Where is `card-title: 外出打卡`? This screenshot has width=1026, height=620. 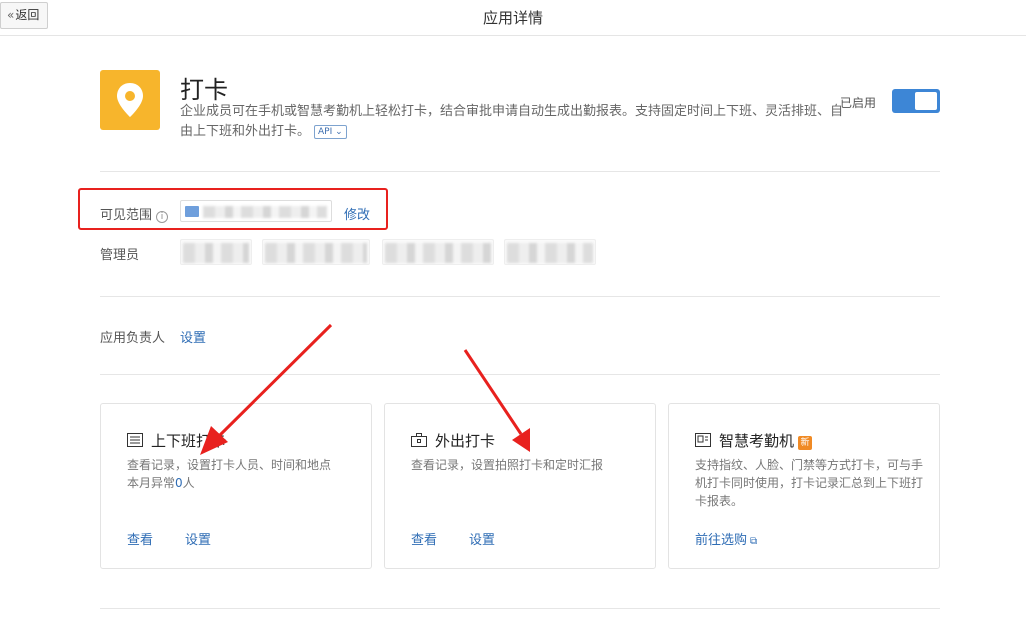
card-title: 外出打卡 is located at coordinates (453, 440).